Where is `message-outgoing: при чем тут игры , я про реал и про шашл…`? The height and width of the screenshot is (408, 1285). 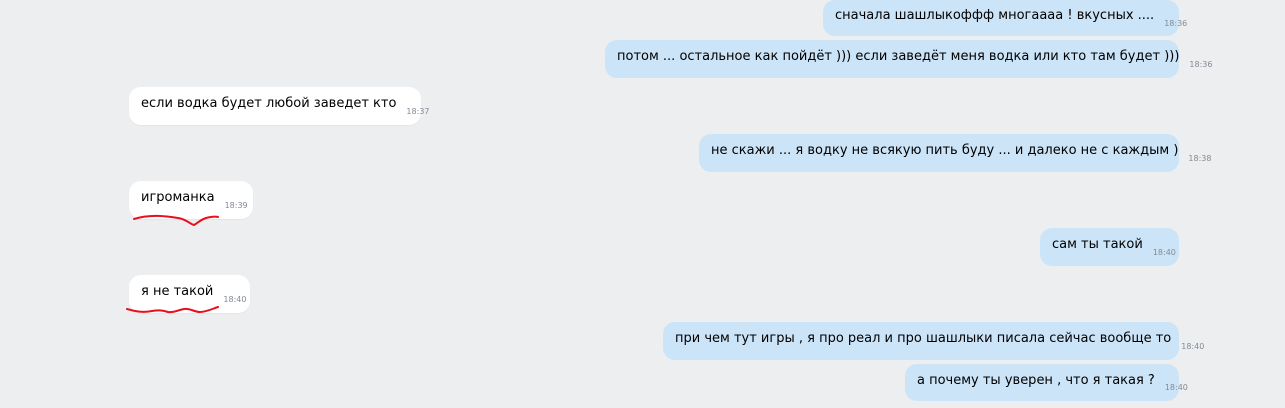 message-outgoing: при чем тут игры , я про реал и про шашл… is located at coordinates (933, 341).